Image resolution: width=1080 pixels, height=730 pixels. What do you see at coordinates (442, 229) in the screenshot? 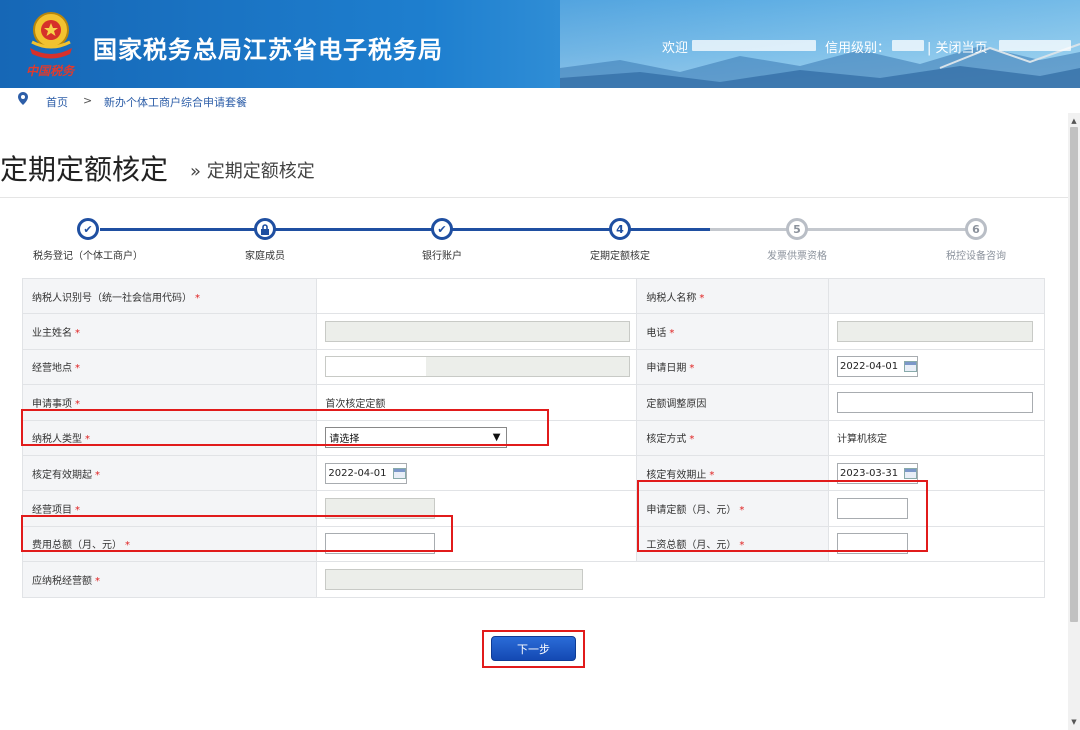
I see `step-3-check-icon: ✔` at bounding box center [442, 229].